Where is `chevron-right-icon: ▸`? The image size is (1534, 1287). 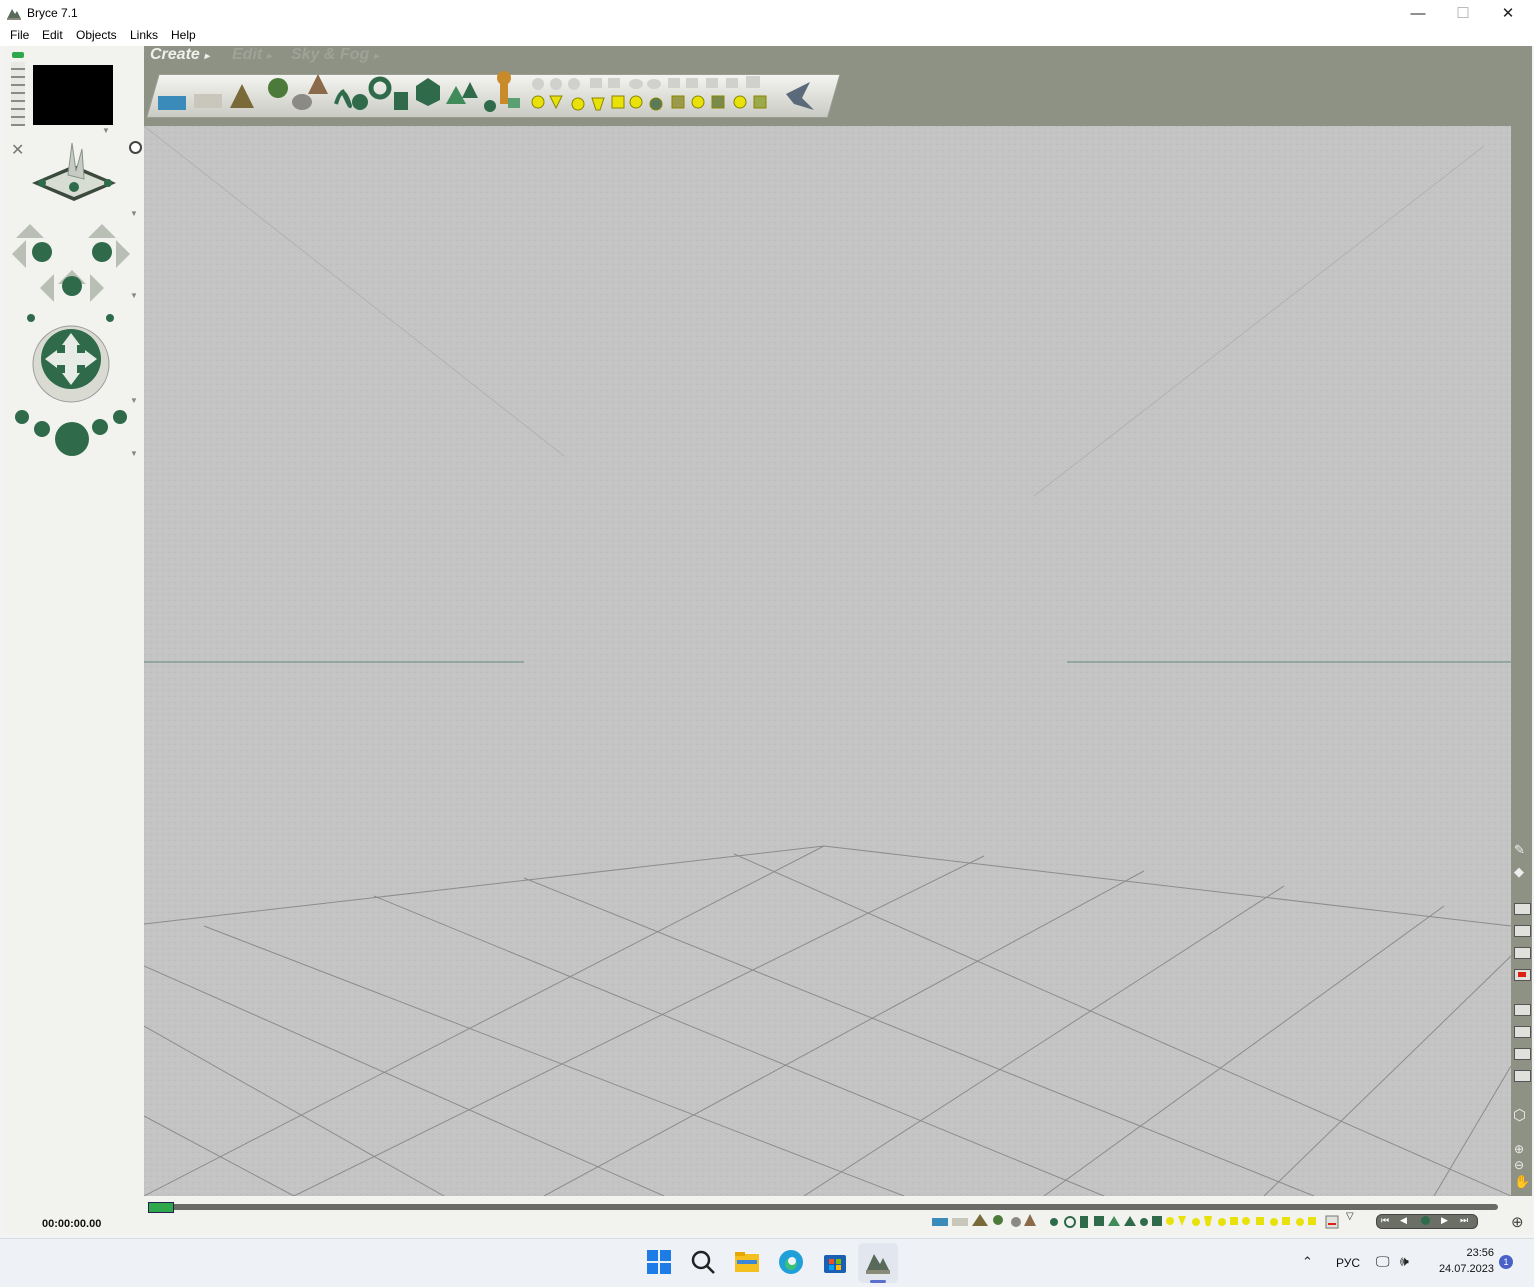
chevron-right-icon: ▸ is located at coordinates (207, 56).